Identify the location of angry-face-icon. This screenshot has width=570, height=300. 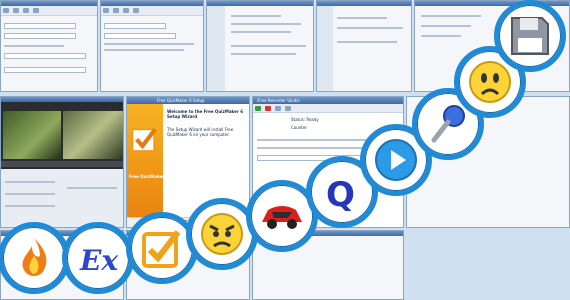
(222, 234).